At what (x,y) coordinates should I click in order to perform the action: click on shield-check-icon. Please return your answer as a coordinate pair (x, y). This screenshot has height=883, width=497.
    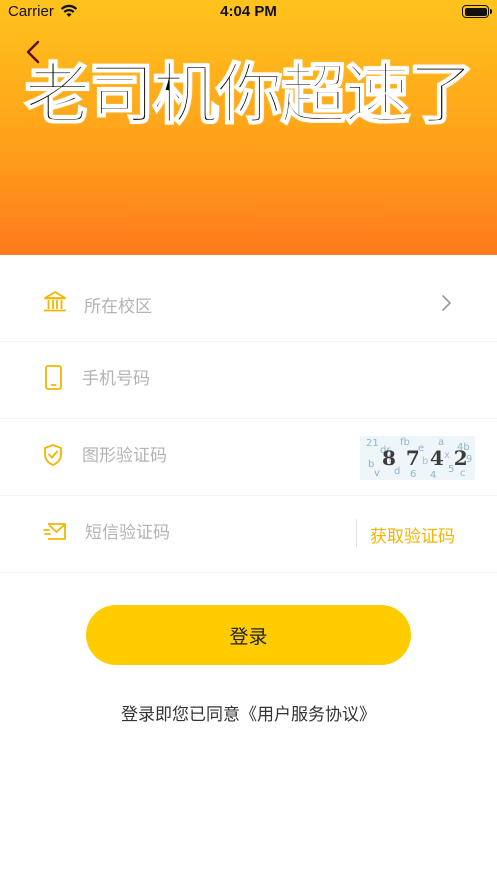
    Looking at the image, I should click on (55, 456).